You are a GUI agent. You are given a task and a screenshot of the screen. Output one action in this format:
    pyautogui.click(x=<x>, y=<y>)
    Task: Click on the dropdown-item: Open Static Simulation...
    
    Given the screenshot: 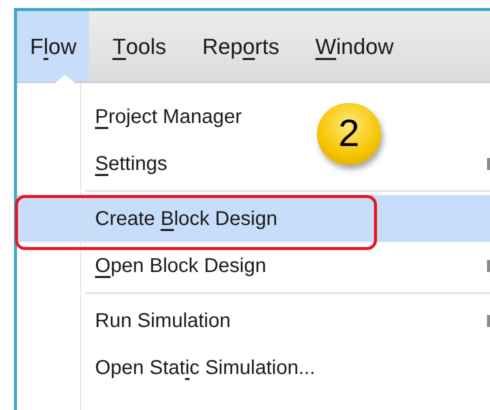 What is the action you would take?
    pyautogui.click(x=166, y=367)
    